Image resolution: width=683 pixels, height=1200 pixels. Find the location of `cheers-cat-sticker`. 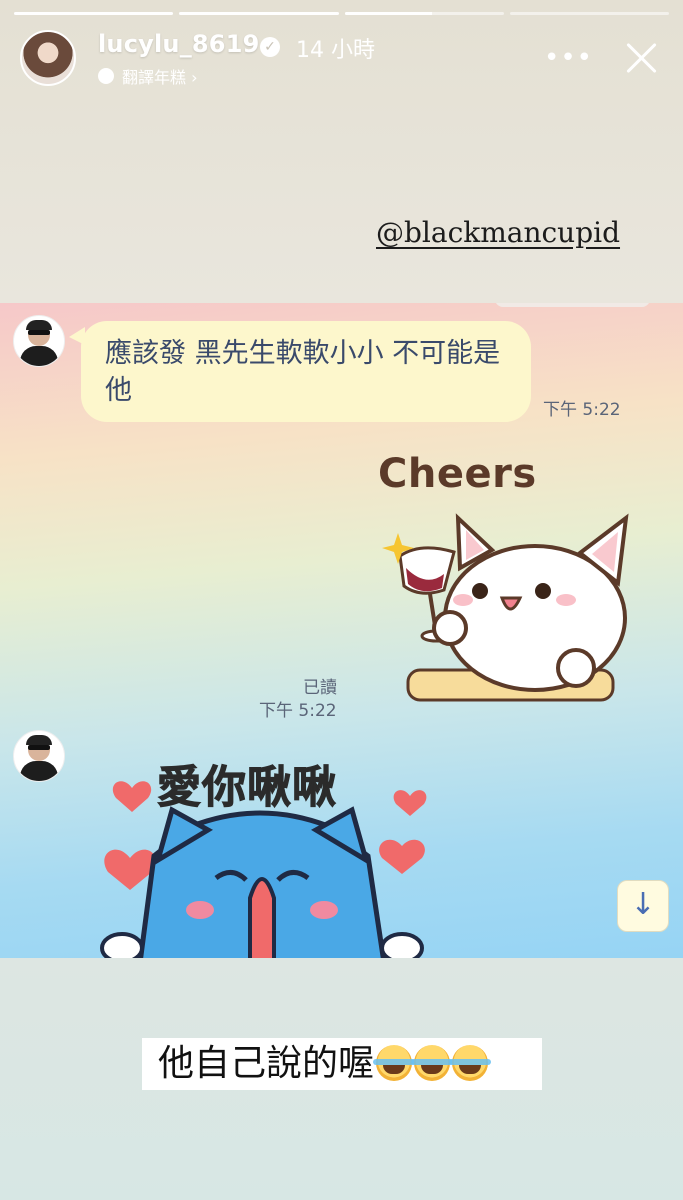

cheers-cat-sticker is located at coordinates (505, 607).